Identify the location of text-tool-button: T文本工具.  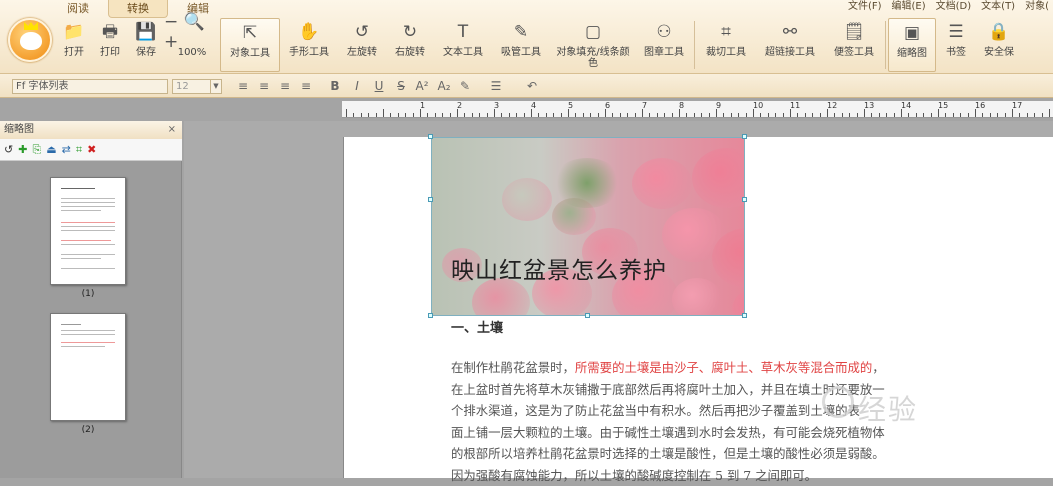
(463, 45).